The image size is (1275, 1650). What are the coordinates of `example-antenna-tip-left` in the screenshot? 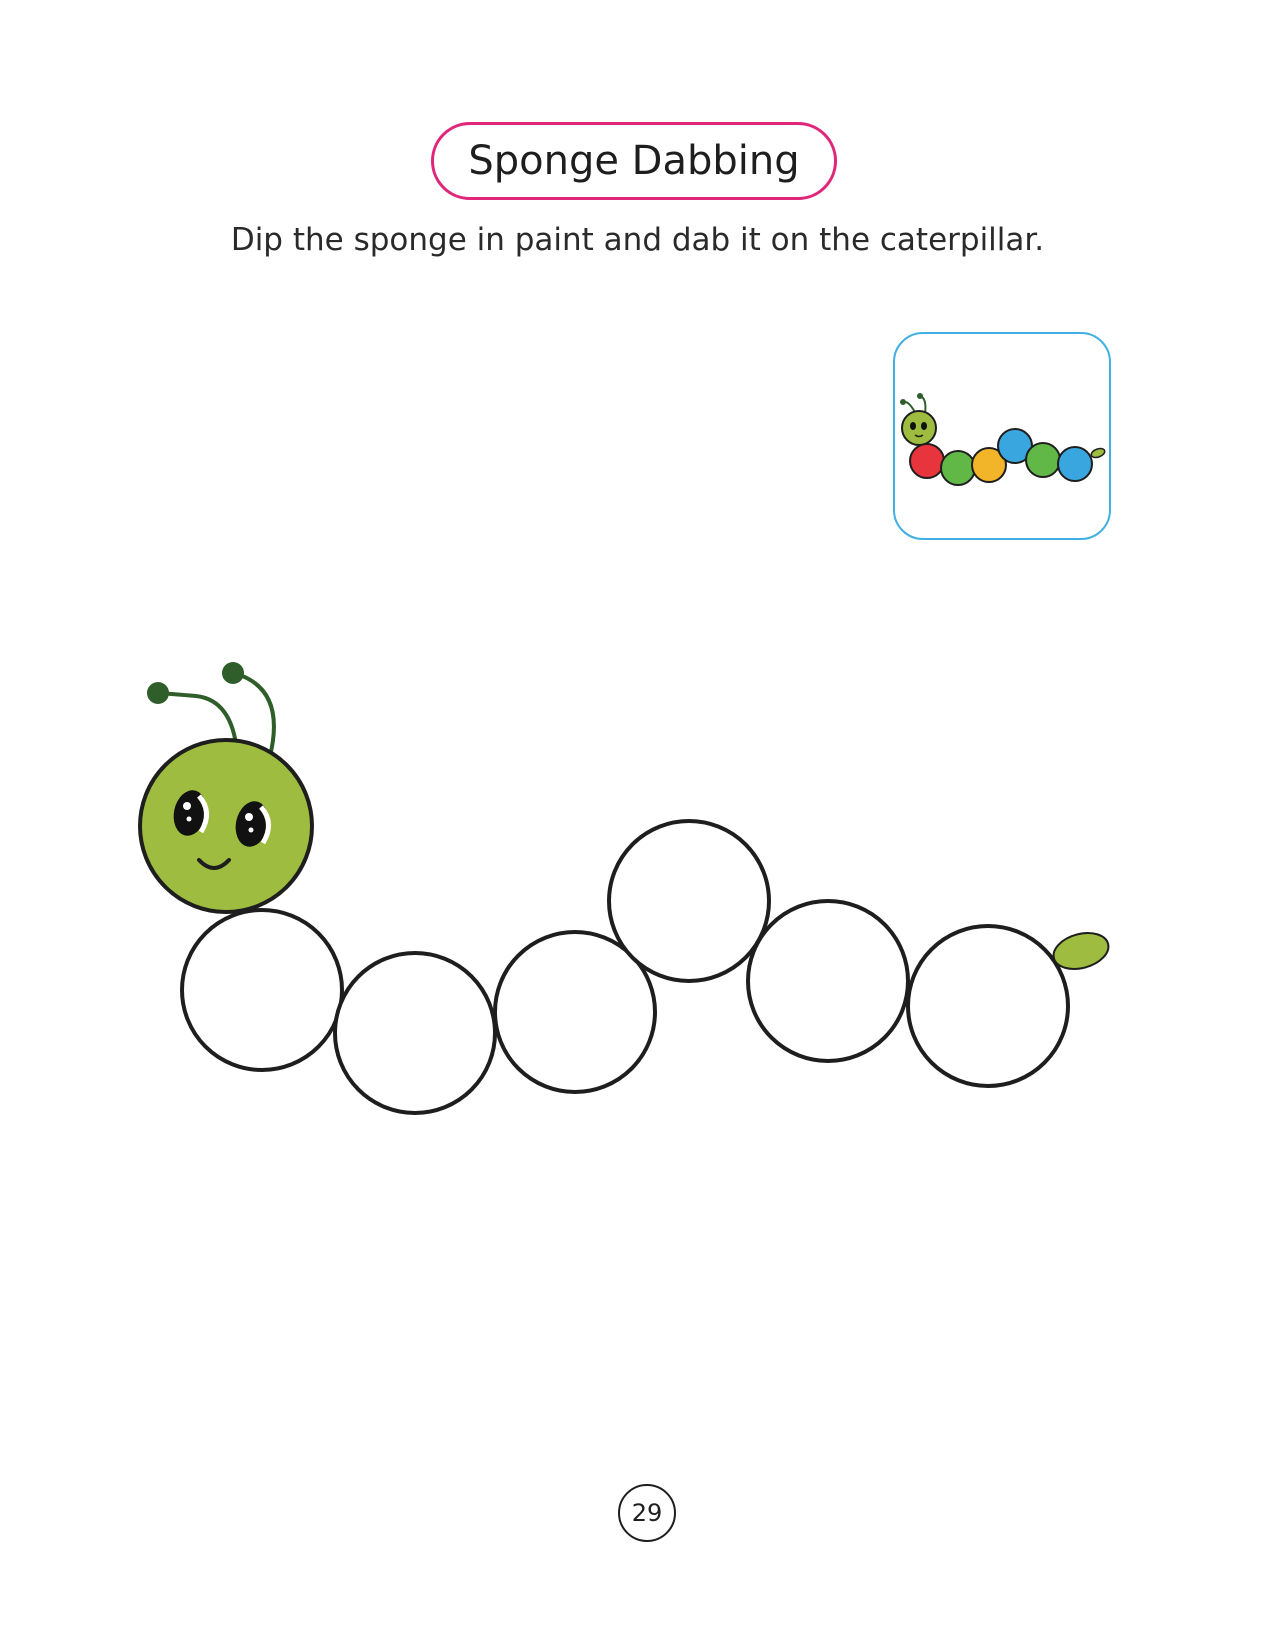 It's located at (903, 402).